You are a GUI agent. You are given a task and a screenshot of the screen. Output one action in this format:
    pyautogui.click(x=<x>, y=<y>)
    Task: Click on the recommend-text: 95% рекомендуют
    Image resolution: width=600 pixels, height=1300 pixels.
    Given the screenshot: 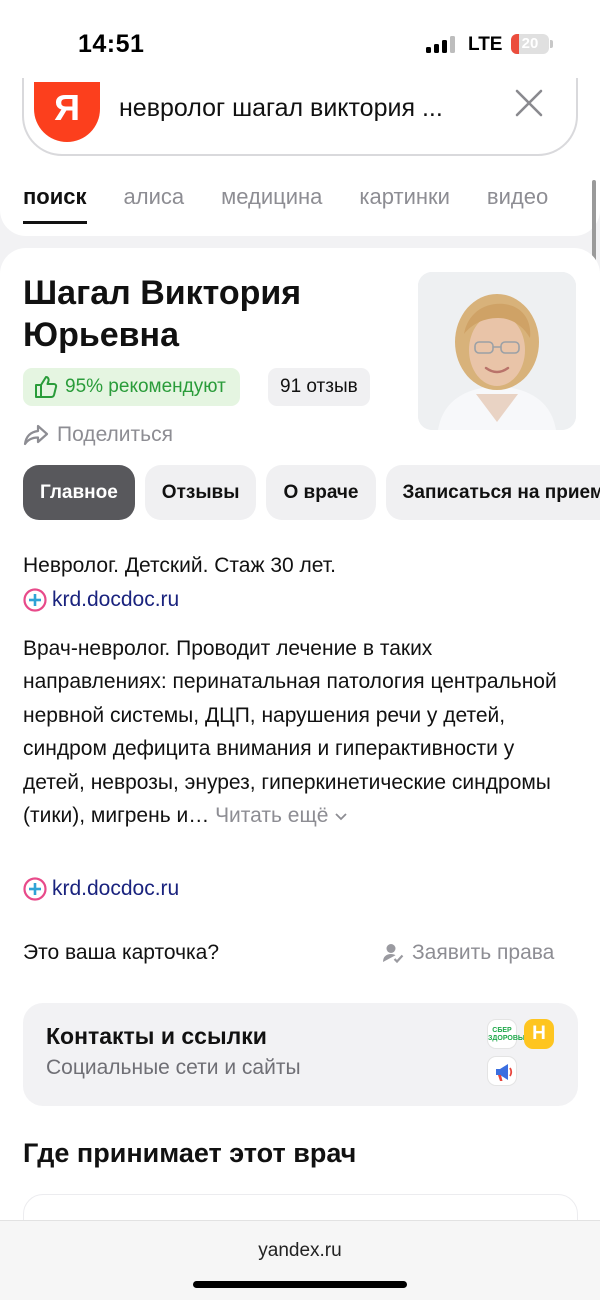 What is the action you would take?
    pyautogui.click(x=145, y=386)
    